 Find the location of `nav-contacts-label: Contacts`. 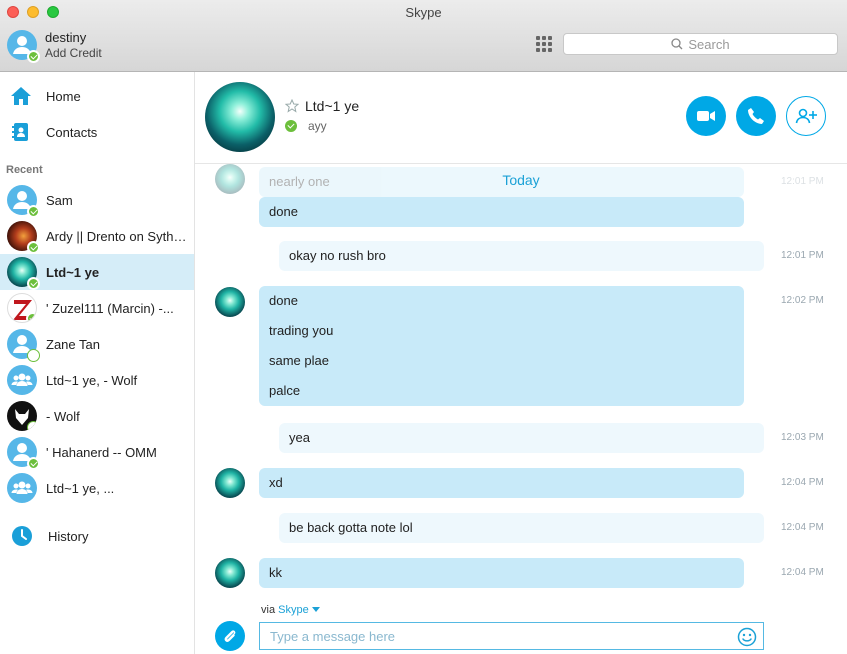

nav-contacts-label: Contacts is located at coordinates (72, 132).